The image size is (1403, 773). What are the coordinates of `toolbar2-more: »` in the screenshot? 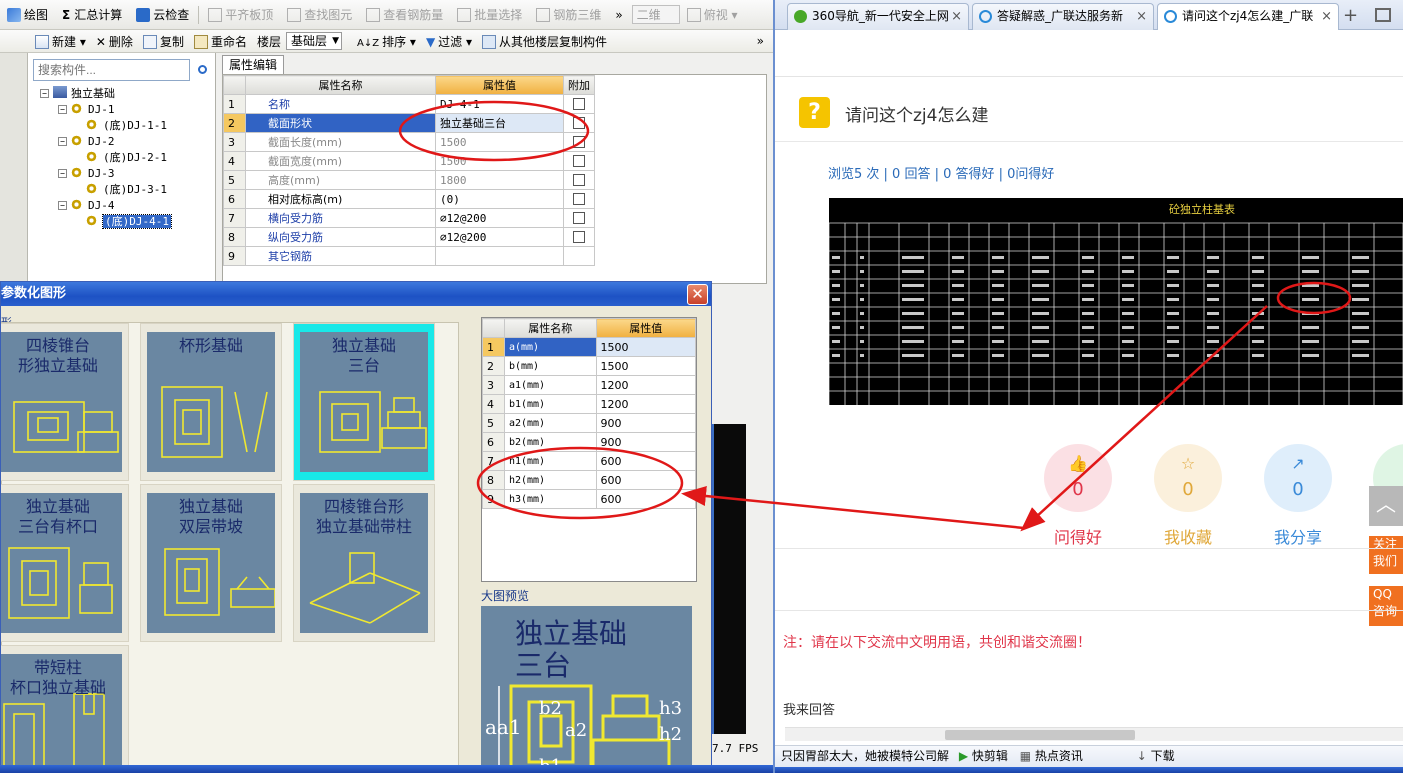 It's located at (760, 41).